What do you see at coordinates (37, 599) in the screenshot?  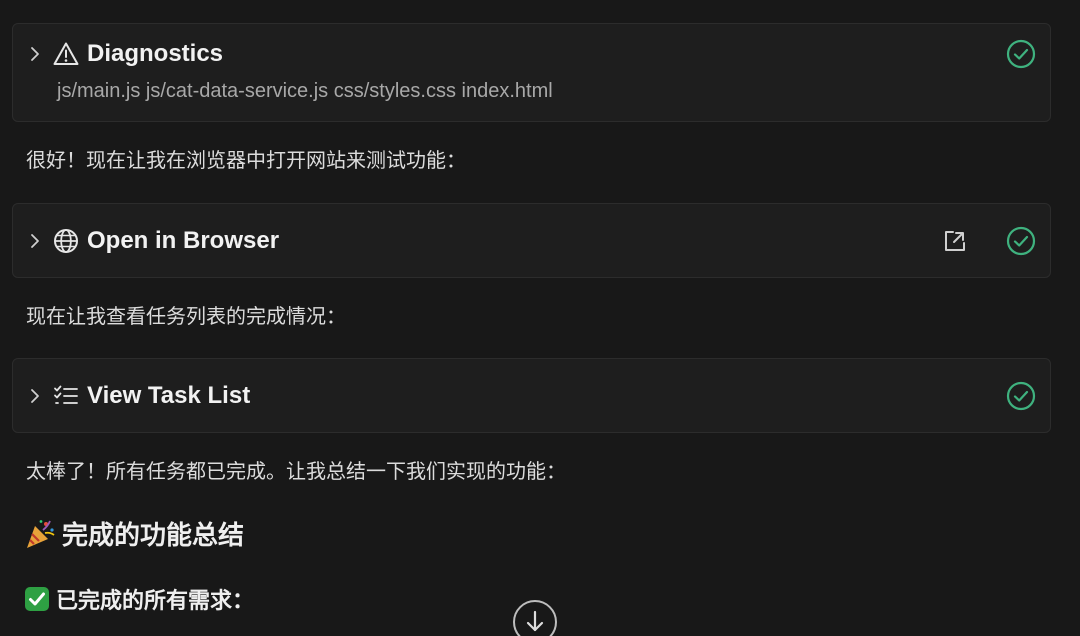 I see `check-mark-button-icon` at bounding box center [37, 599].